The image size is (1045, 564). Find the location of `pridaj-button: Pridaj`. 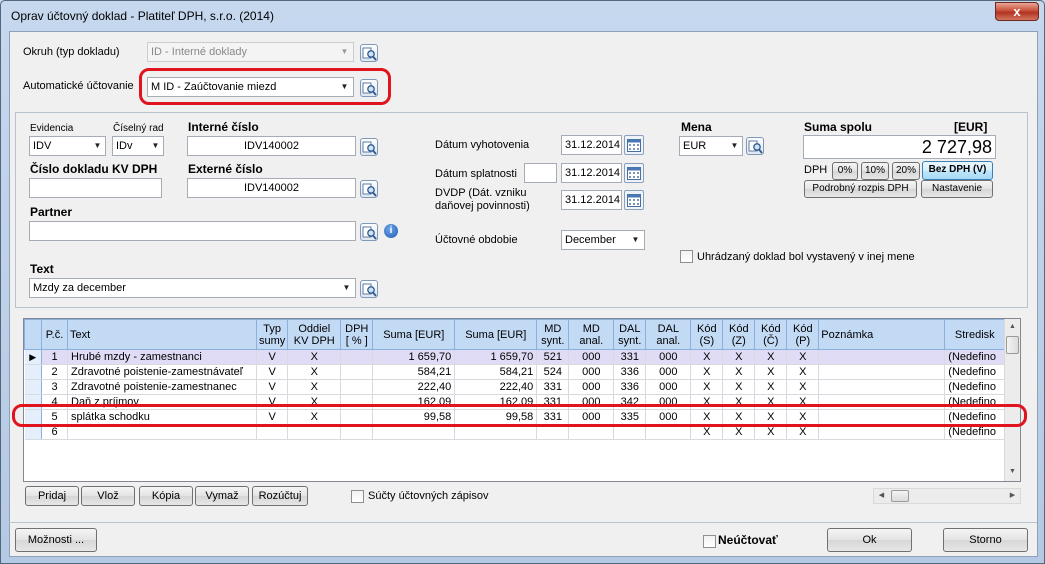

pridaj-button: Pridaj is located at coordinates (52, 496).